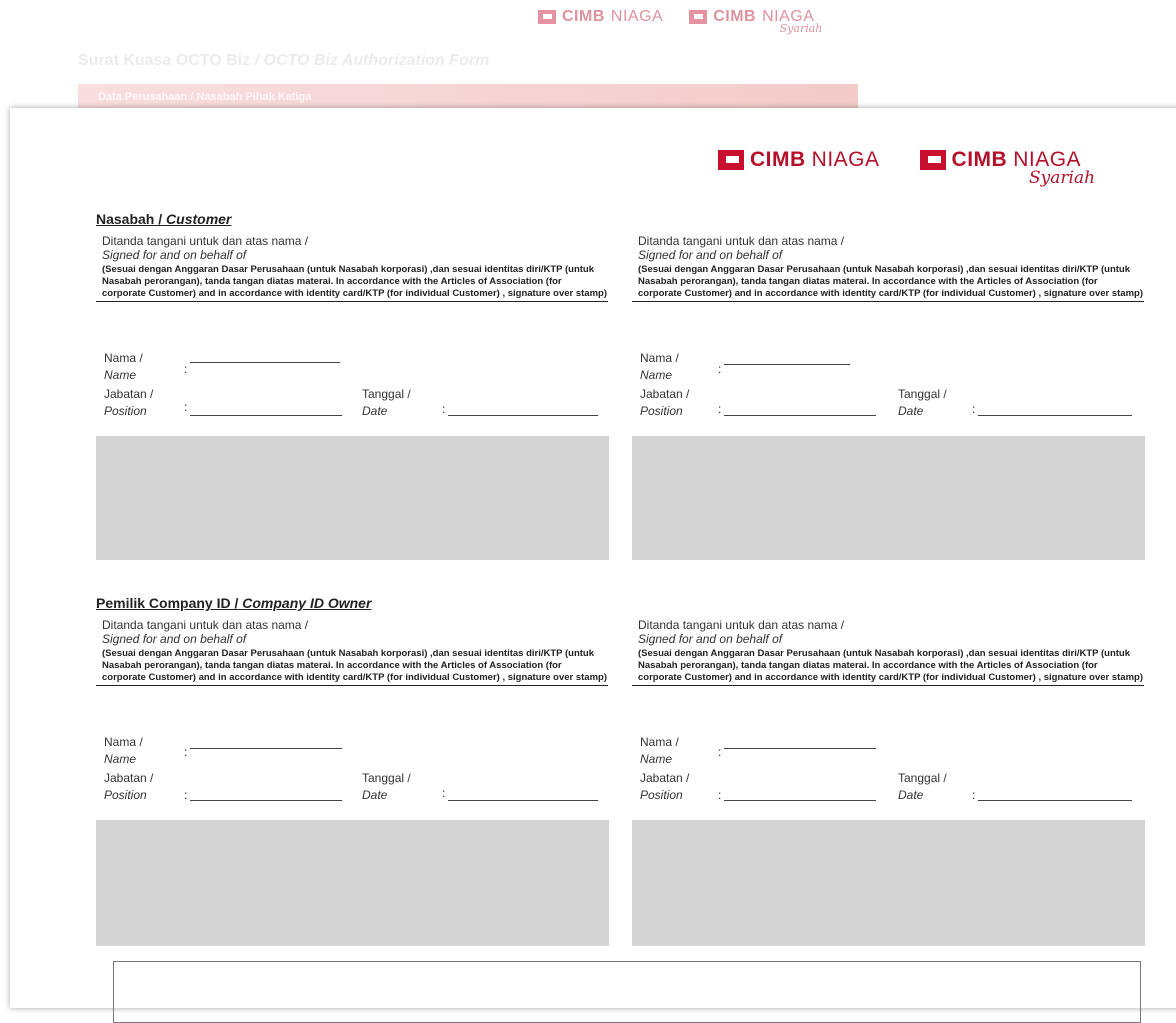 The image size is (1176, 1023). What do you see at coordinates (680, 21) in the screenshot?
I see `background-logos: CIMB NIAGA CIMB NIAGA Syariah` at bounding box center [680, 21].